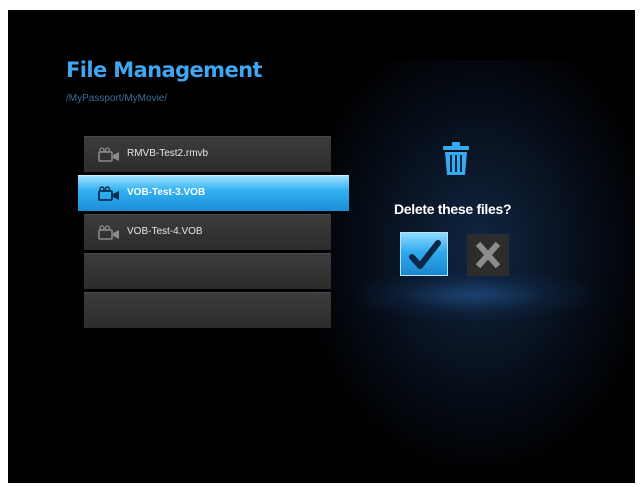 This screenshot has height=487, width=642. Describe the element at coordinates (473, 295) in the screenshot. I see `dialog-floor-glow` at that location.